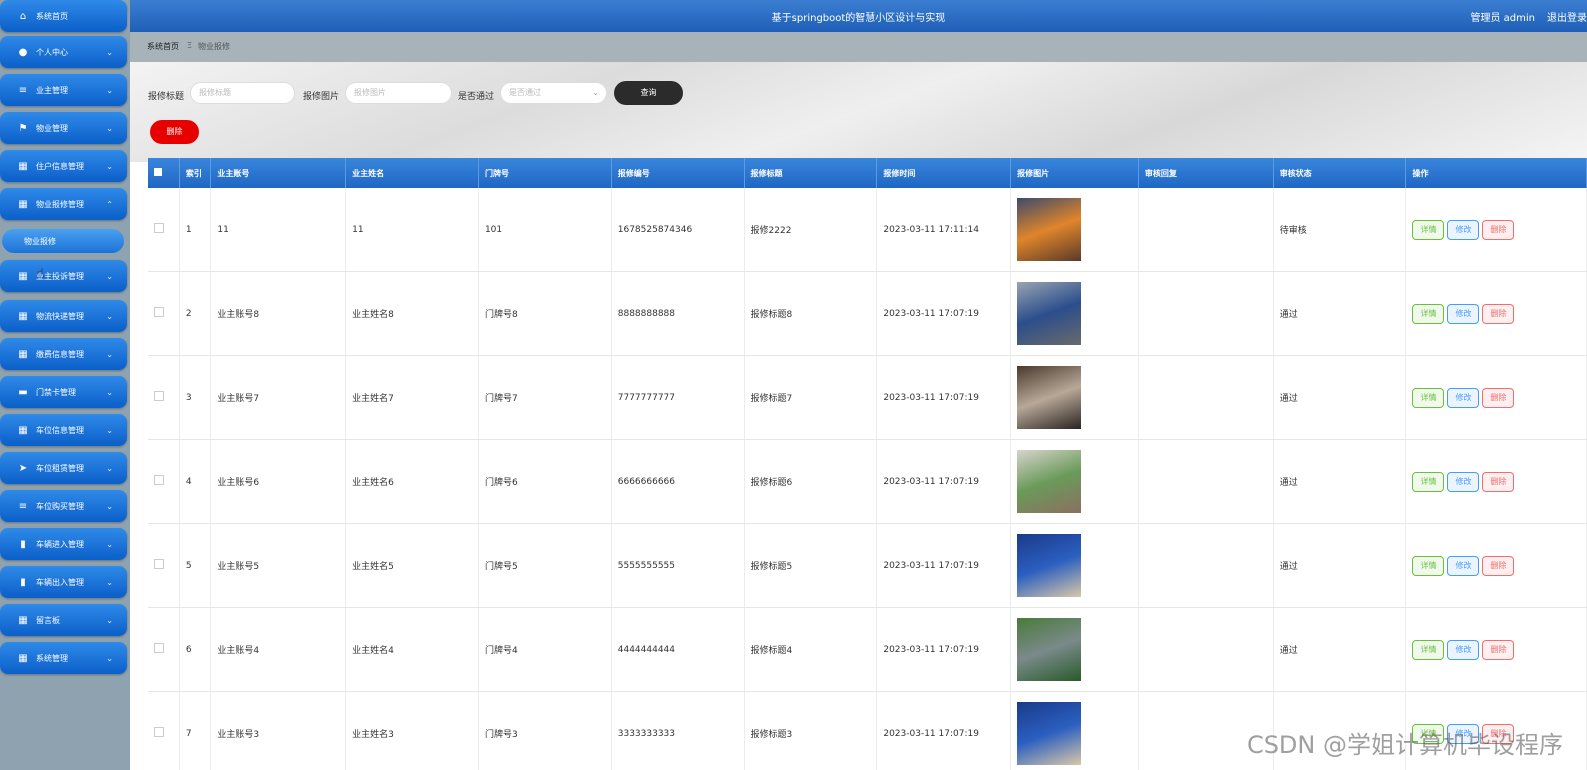  Describe the element at coordinates (858, 109) in the screenshot. I see `search-bar: 报修标题 报修标题 报修图片 报修图片 是否通过 是否通过 ⌄ 查询 删除` at that location.